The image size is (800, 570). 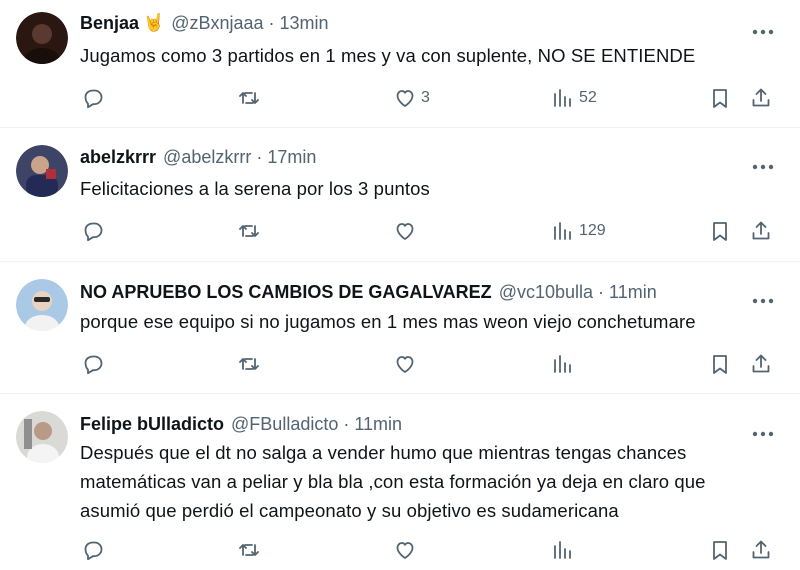 What do you see at coordinates (284, 424) in the screenshot?
I see `user-handle: @FBulladicto` at bounding box center [284, 424].